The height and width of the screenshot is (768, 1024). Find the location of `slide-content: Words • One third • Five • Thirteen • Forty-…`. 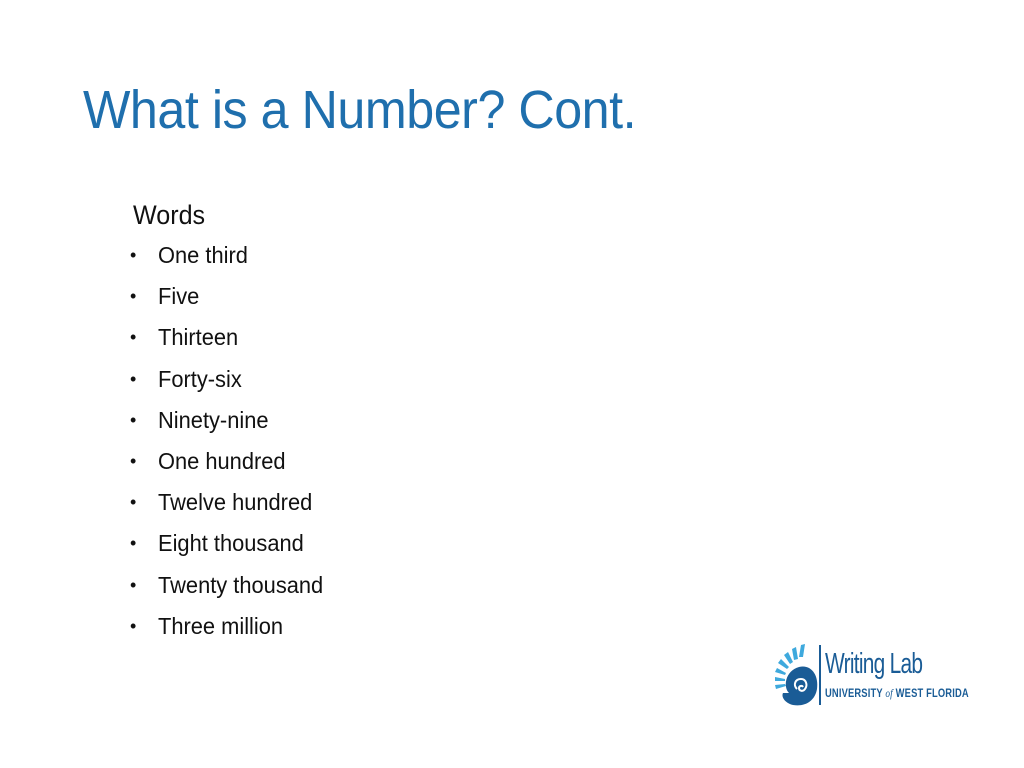

slide-content: Words • One third • Five • Thirteen • Forty-… is located at coordinates (231, 424).